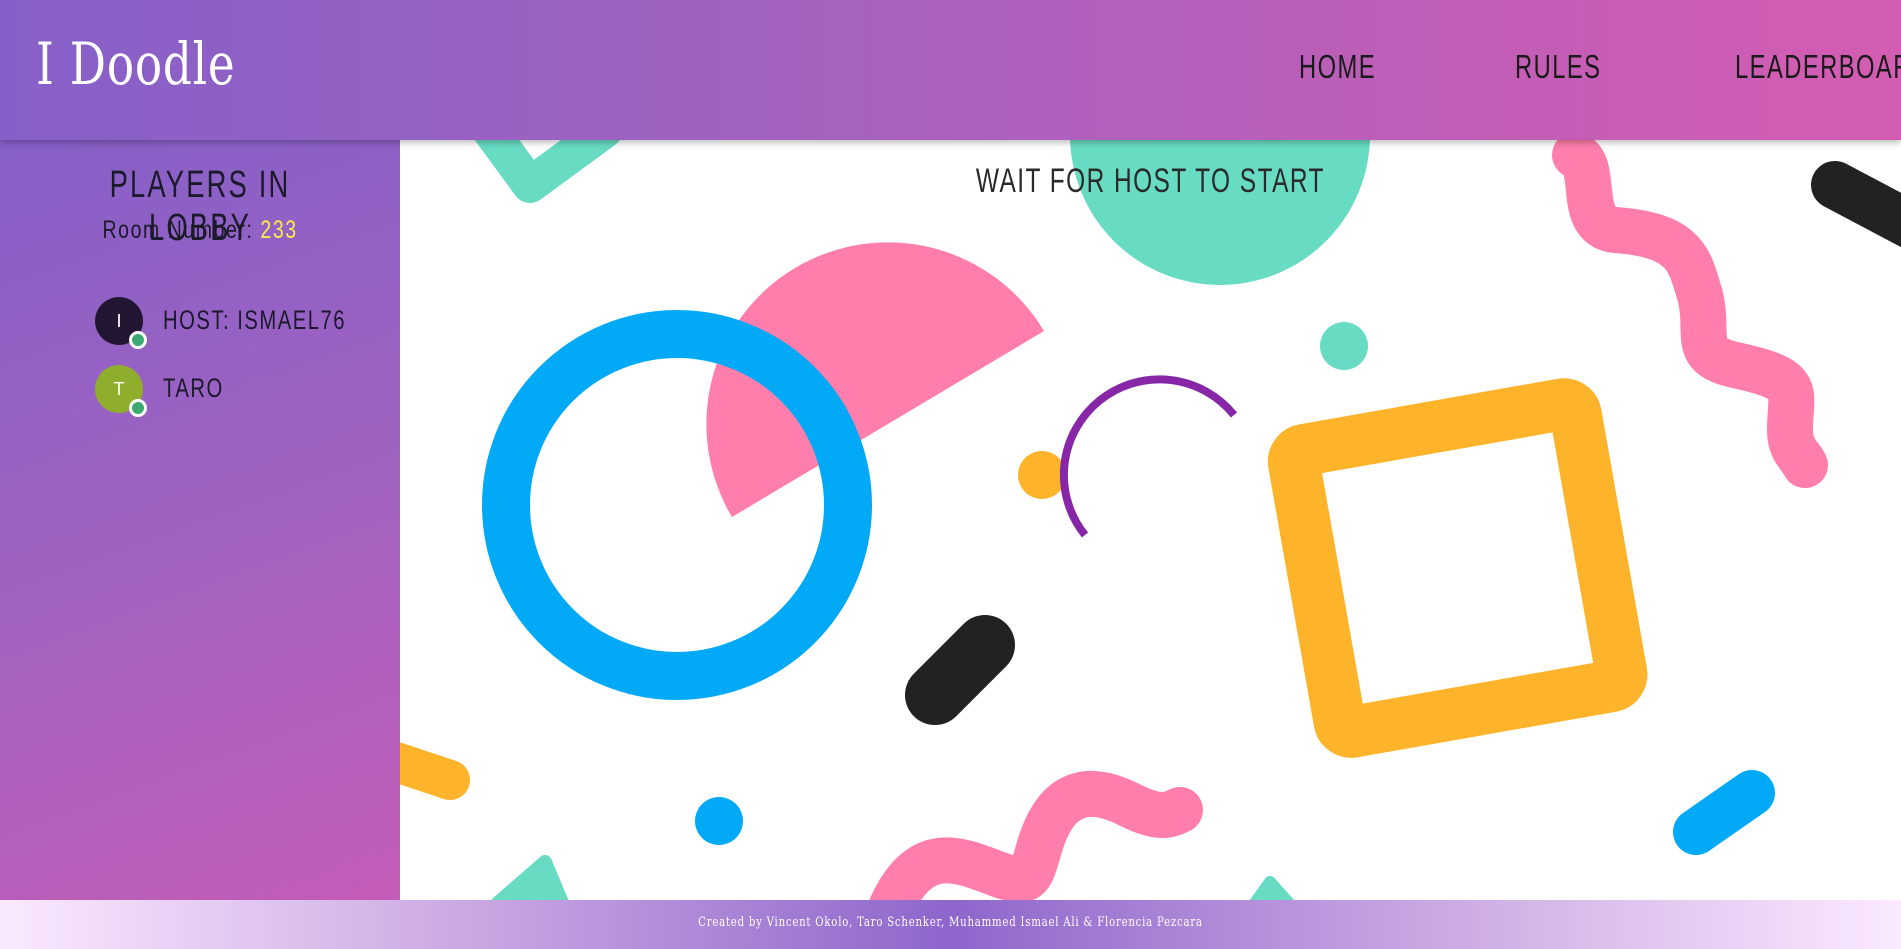 Image resolution: width=1901 pixels, height=949 pixels. I want to click on blue-ring-shape, so click(677, 505).